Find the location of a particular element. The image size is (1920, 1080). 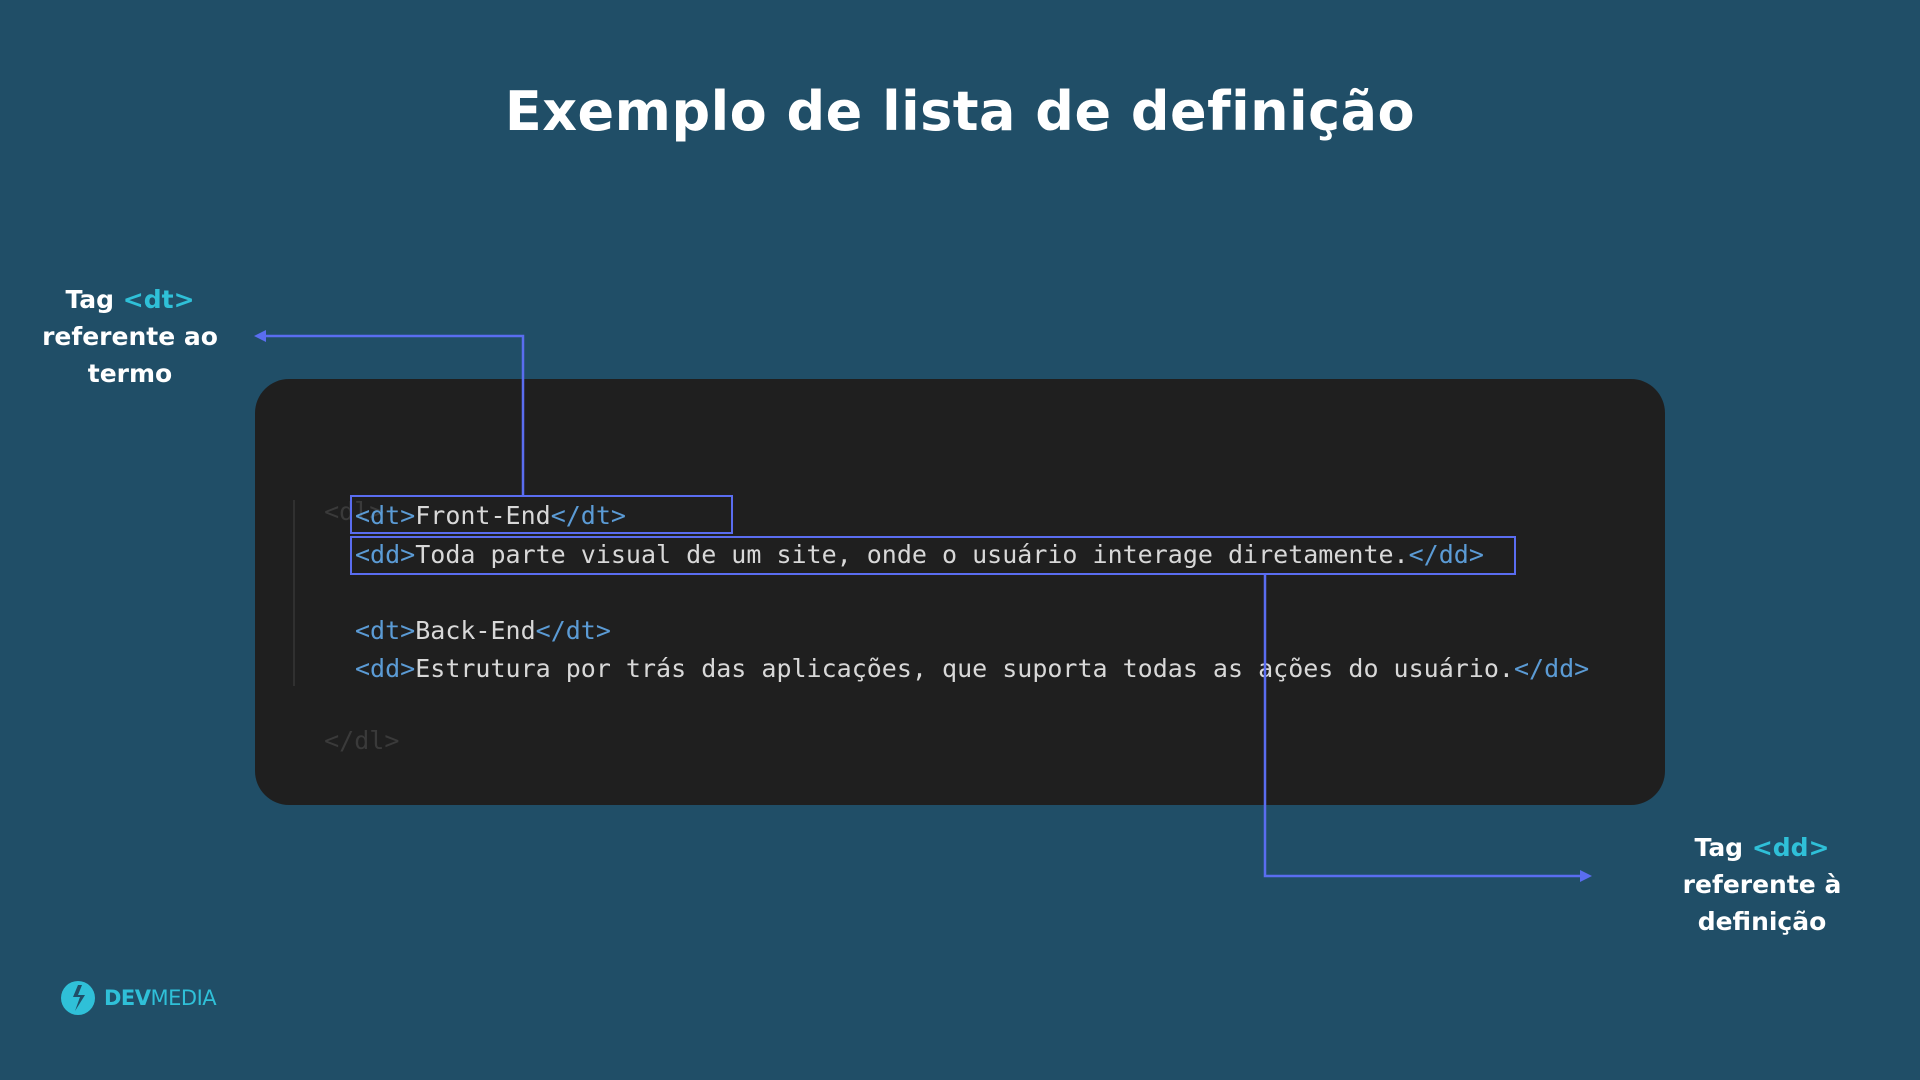

dt-annotation-line1: Tag <dt> is located at coordinates (130, 299).